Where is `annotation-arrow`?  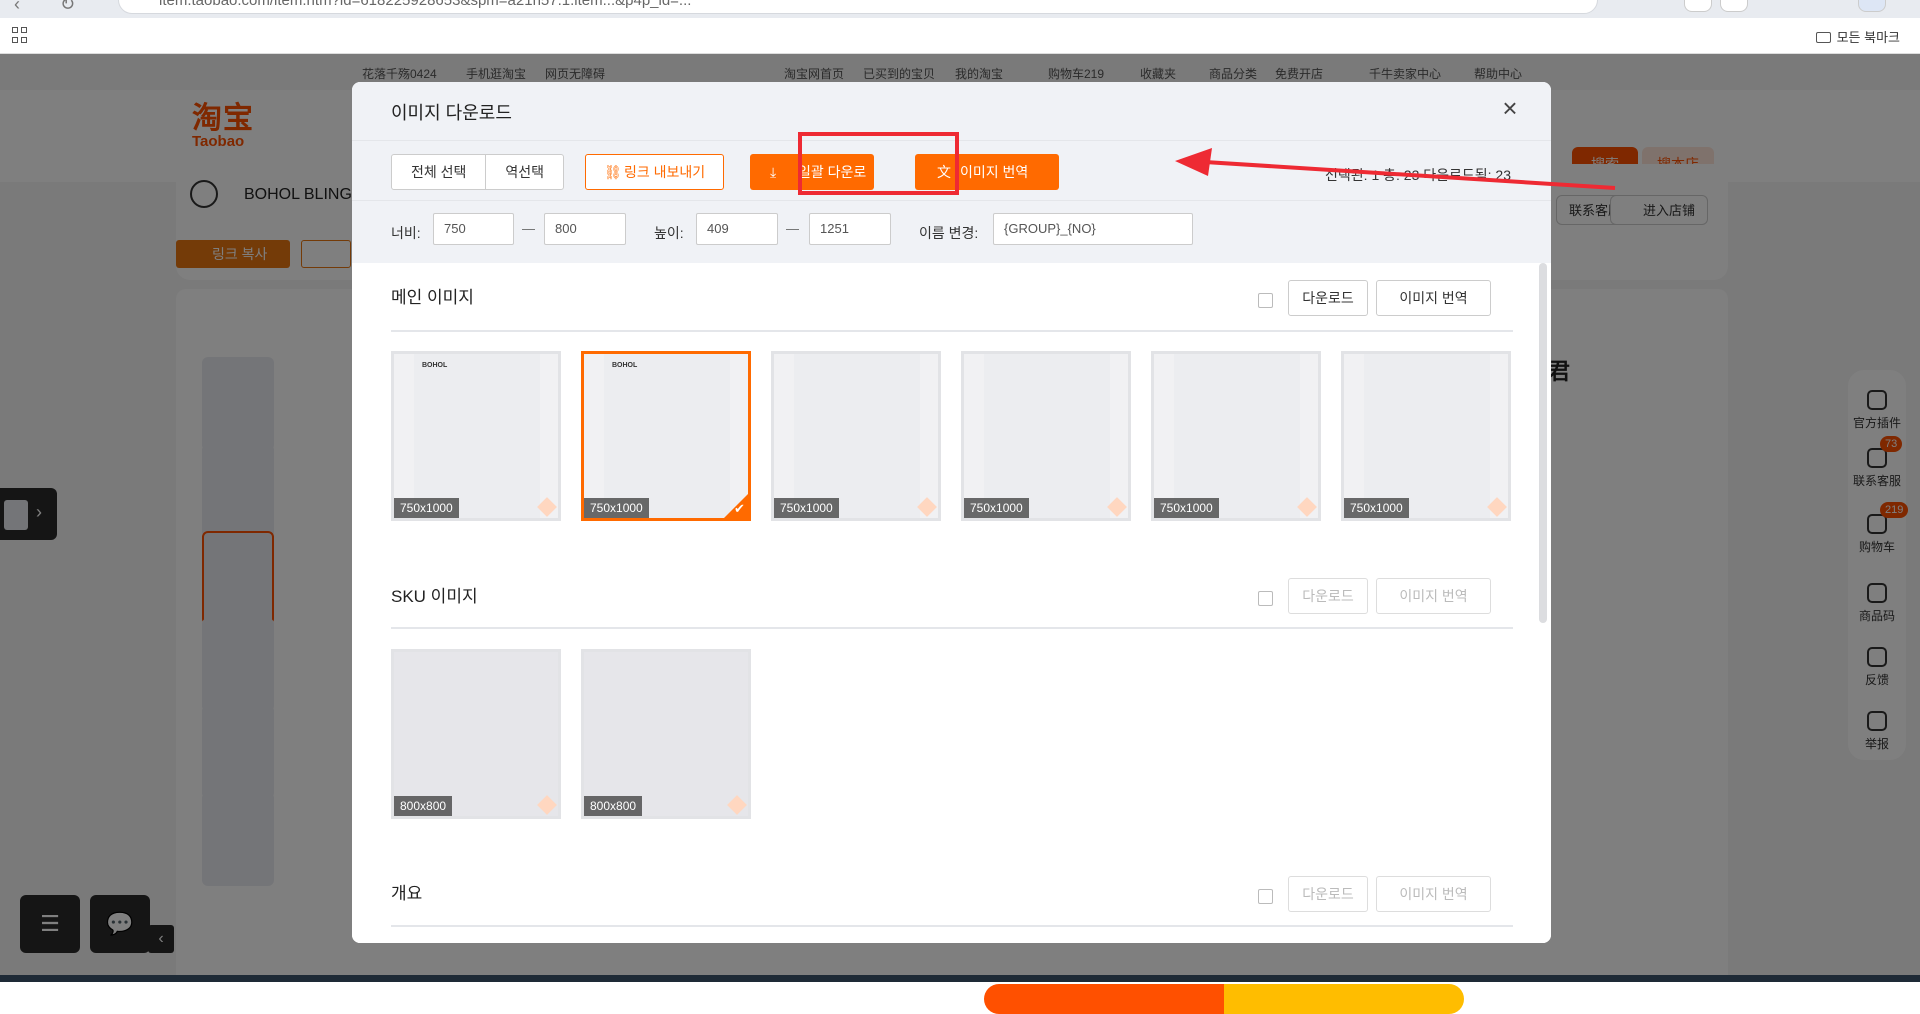 annotation-arrow is located at coordinates (1395, 169).